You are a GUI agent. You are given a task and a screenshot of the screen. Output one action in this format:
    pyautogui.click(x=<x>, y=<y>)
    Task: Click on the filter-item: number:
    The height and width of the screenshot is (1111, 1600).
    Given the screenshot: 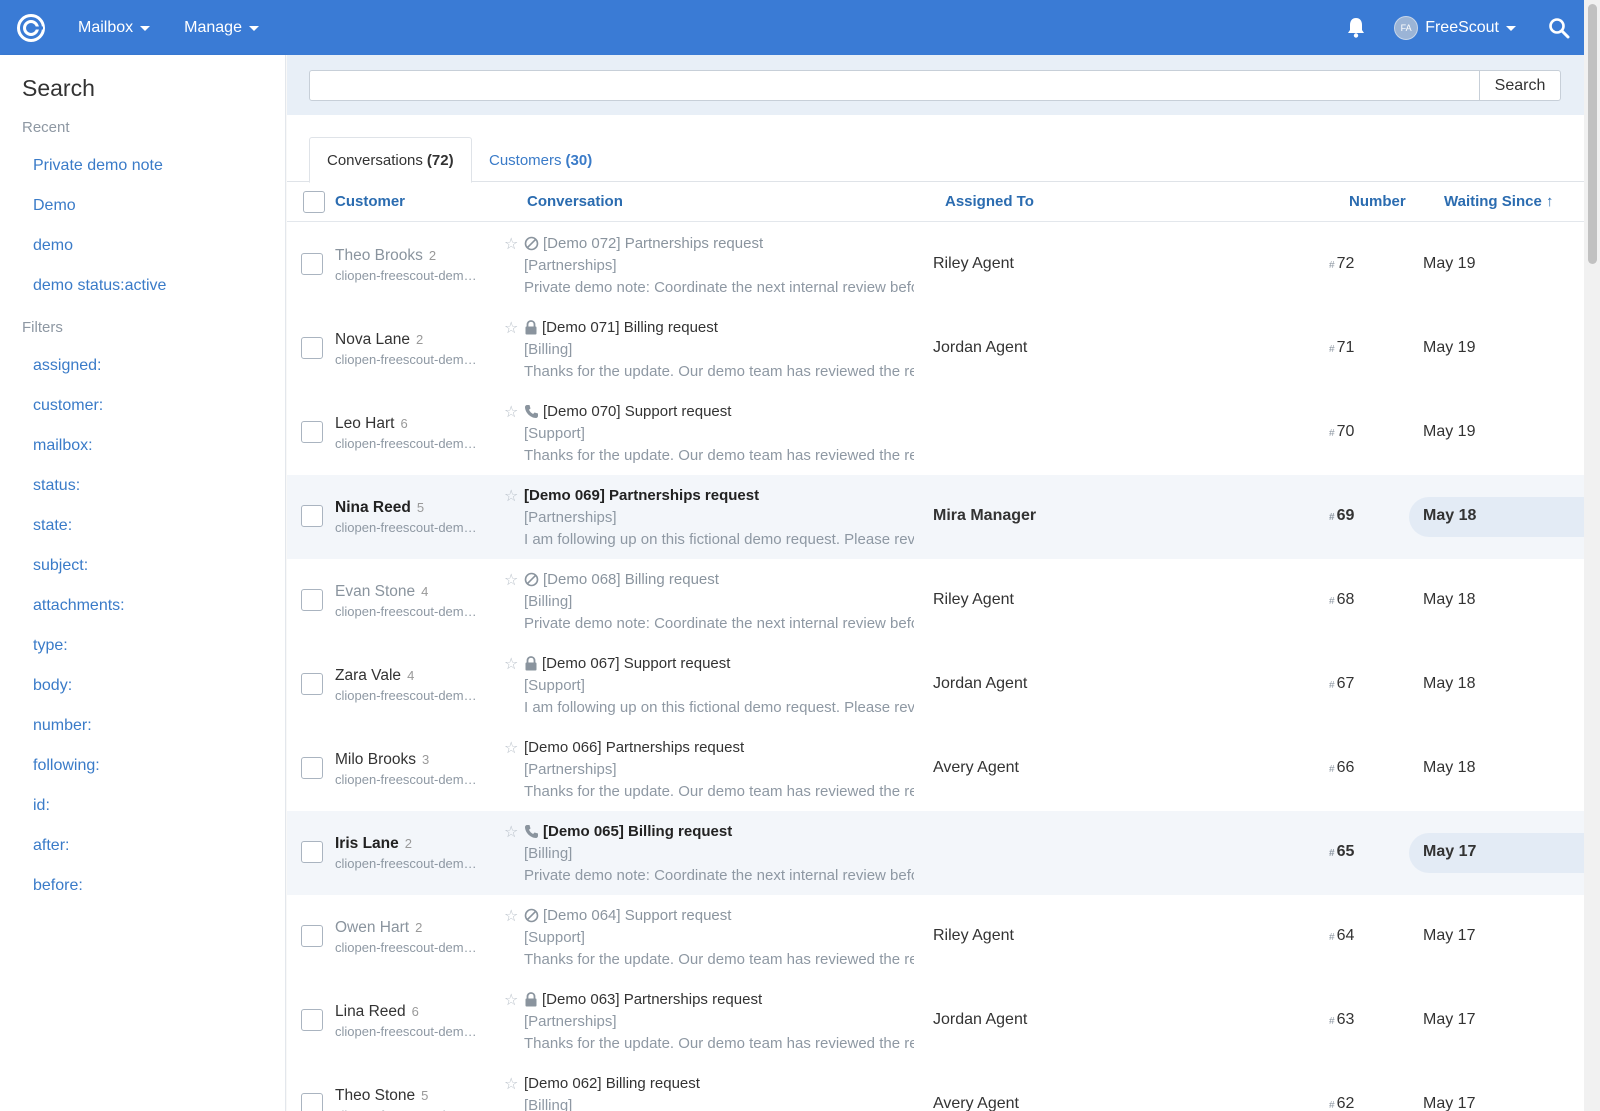 What is the action you would take?
    pyautogui.click(x=62, y=726)
    